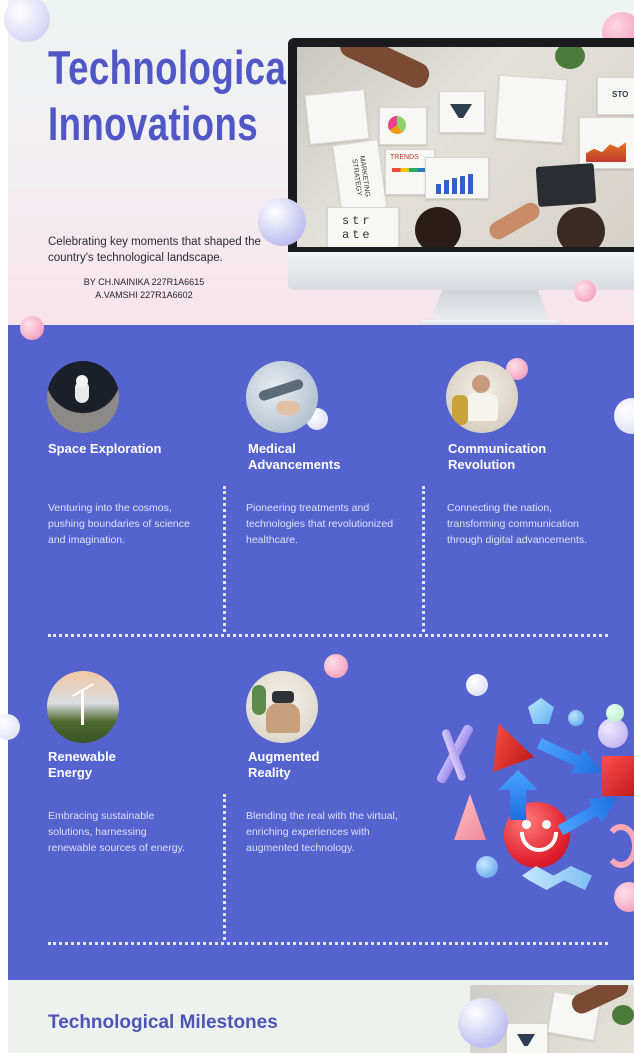  I want to click on monitor-screen-image: MARKETING STRATEGY TRENDS STO str ate, so click(465, 147).